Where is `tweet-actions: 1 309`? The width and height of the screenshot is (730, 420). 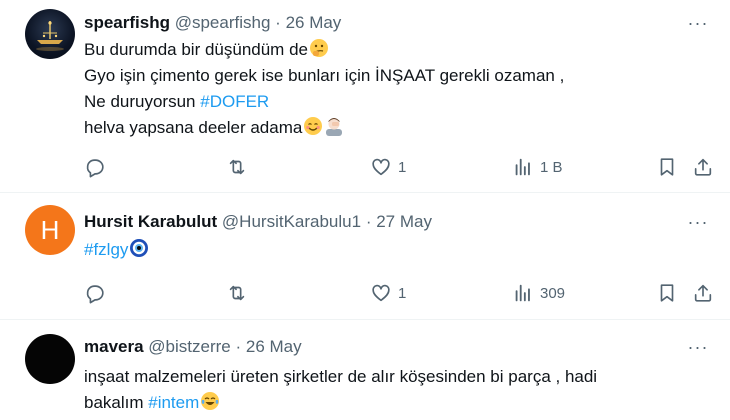
tweet-actions: 1 309 is located at coordinates (404, 293).